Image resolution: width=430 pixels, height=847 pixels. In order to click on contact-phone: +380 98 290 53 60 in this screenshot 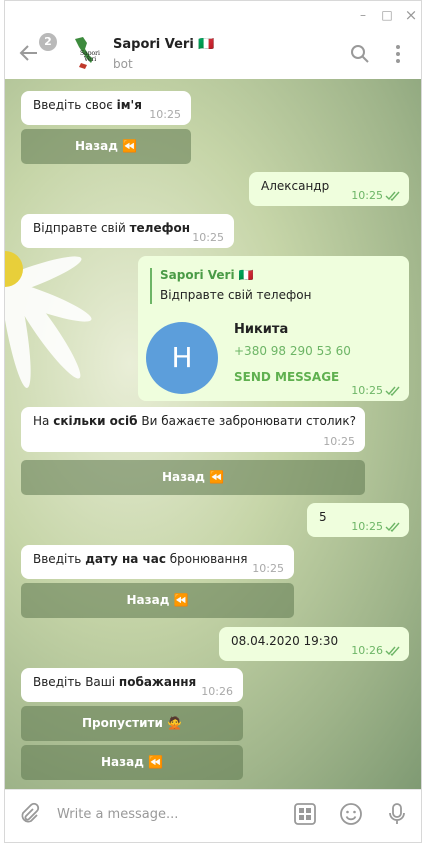, I will do `click(292, 351)`.